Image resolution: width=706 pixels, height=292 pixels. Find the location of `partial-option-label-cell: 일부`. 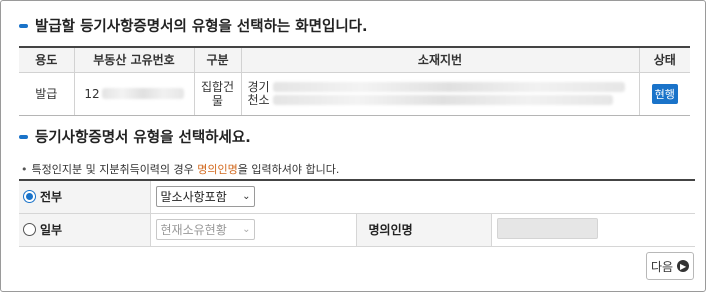

partial-option-label-cell: 일부 is located at coordinates (85, 230).